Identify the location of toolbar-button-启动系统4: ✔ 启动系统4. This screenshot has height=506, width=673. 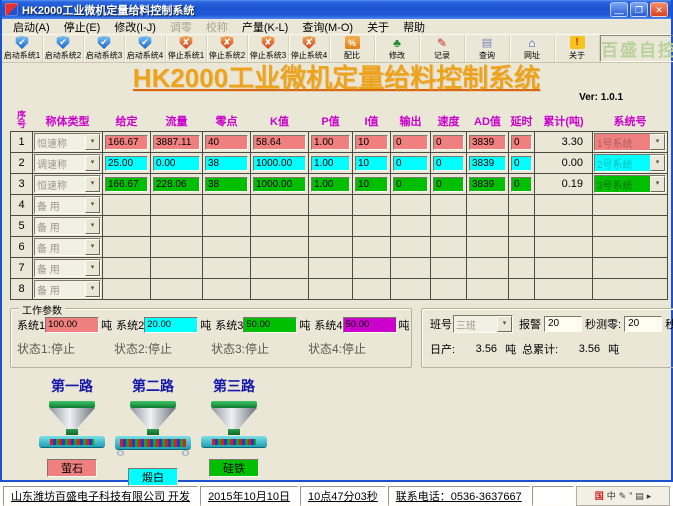
(145, 48).